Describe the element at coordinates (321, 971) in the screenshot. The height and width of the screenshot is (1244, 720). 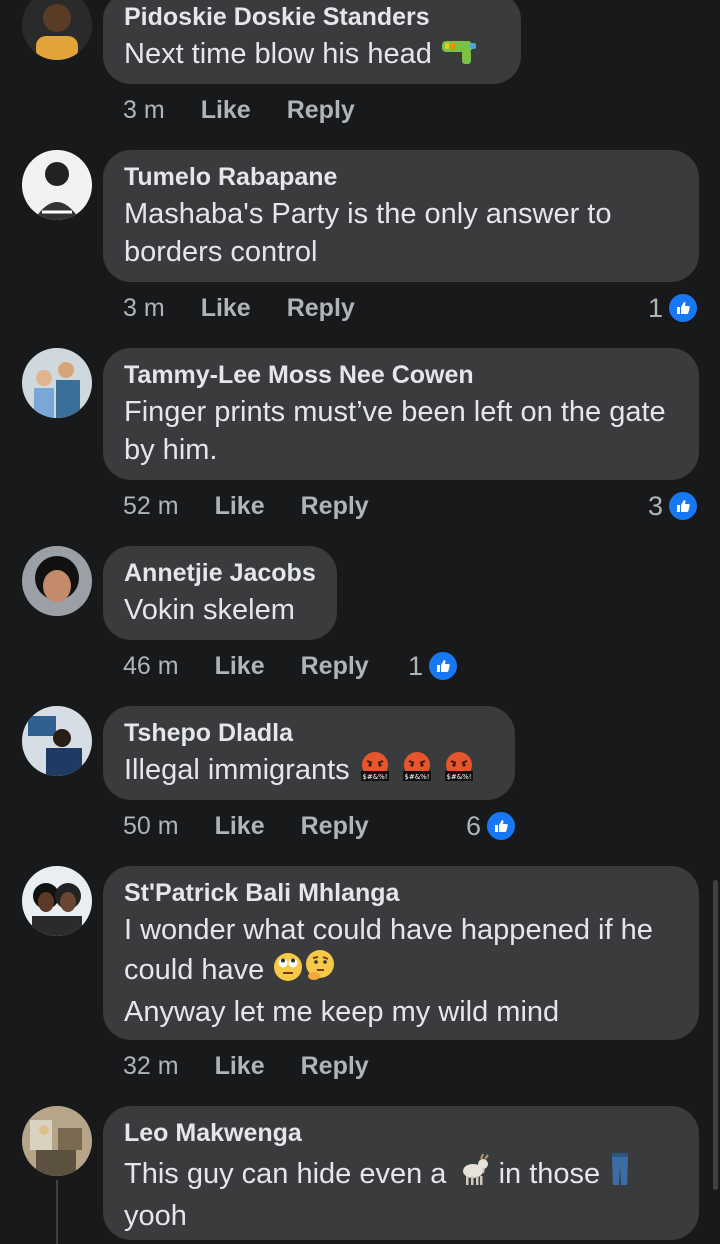
I see `thinking-face-icon` at that location.